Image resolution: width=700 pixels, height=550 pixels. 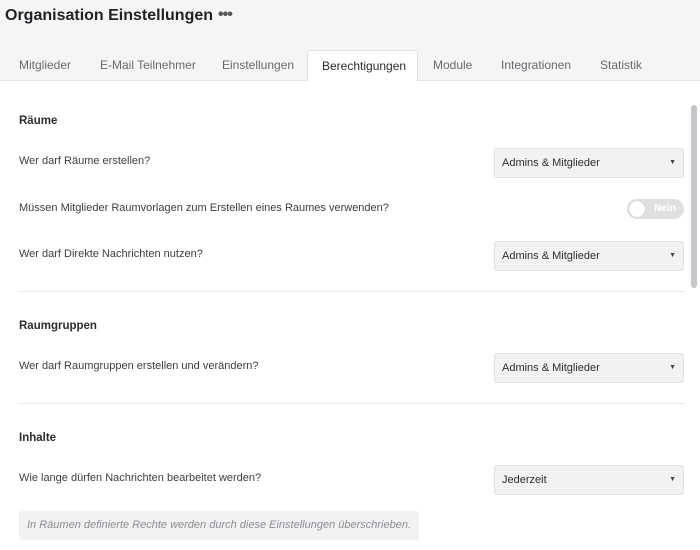 What do you see at coordinates (589, 480) in the screenshot?
I see `message-edit-select: Jederzeit ▼` at bounding box center [589, 480].